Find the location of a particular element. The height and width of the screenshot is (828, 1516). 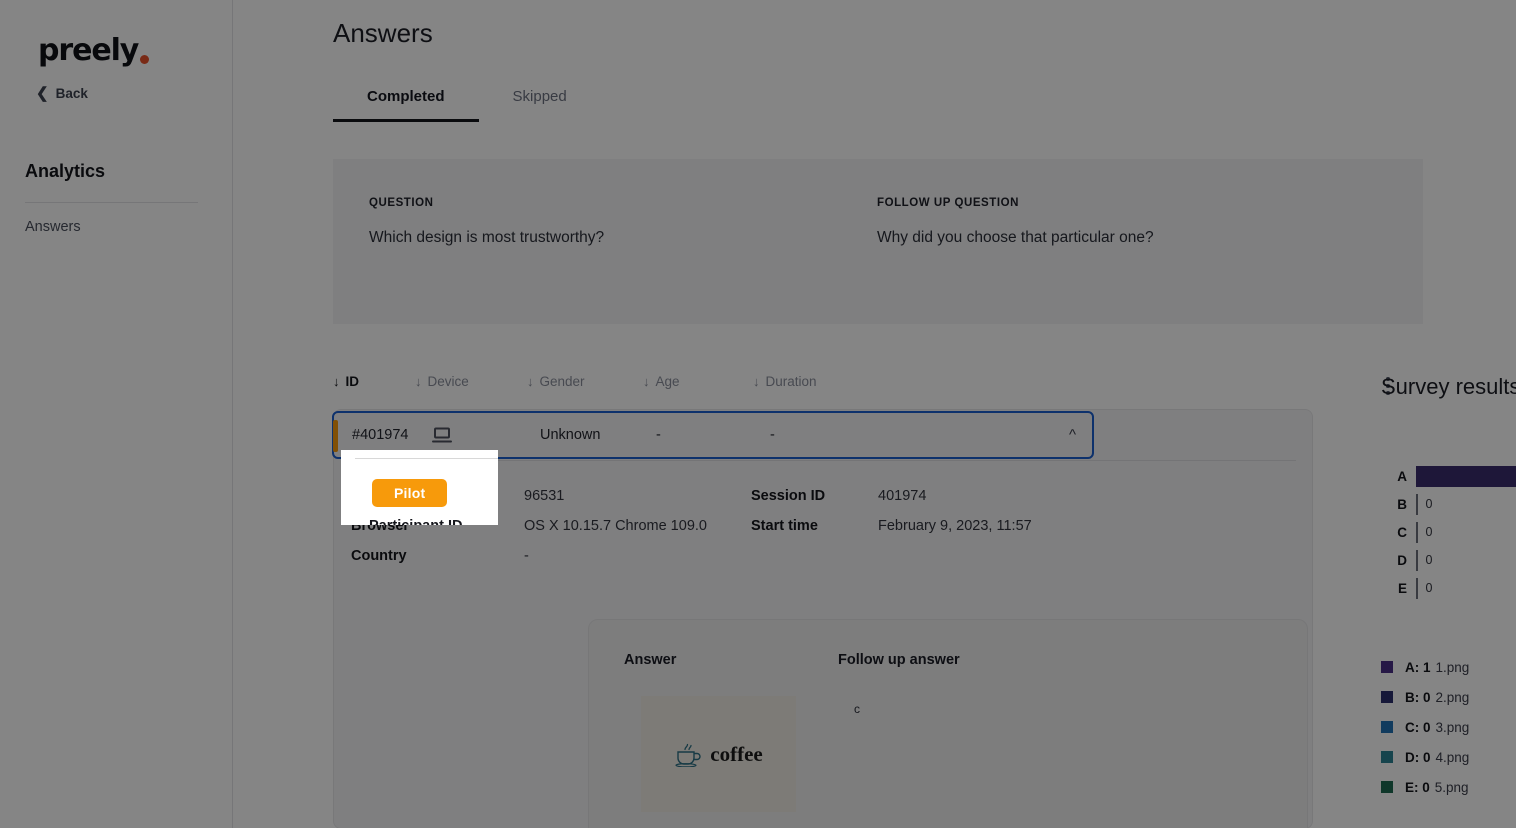

column-header-duration: ↓ Duration is located at coordinates (785, 381).